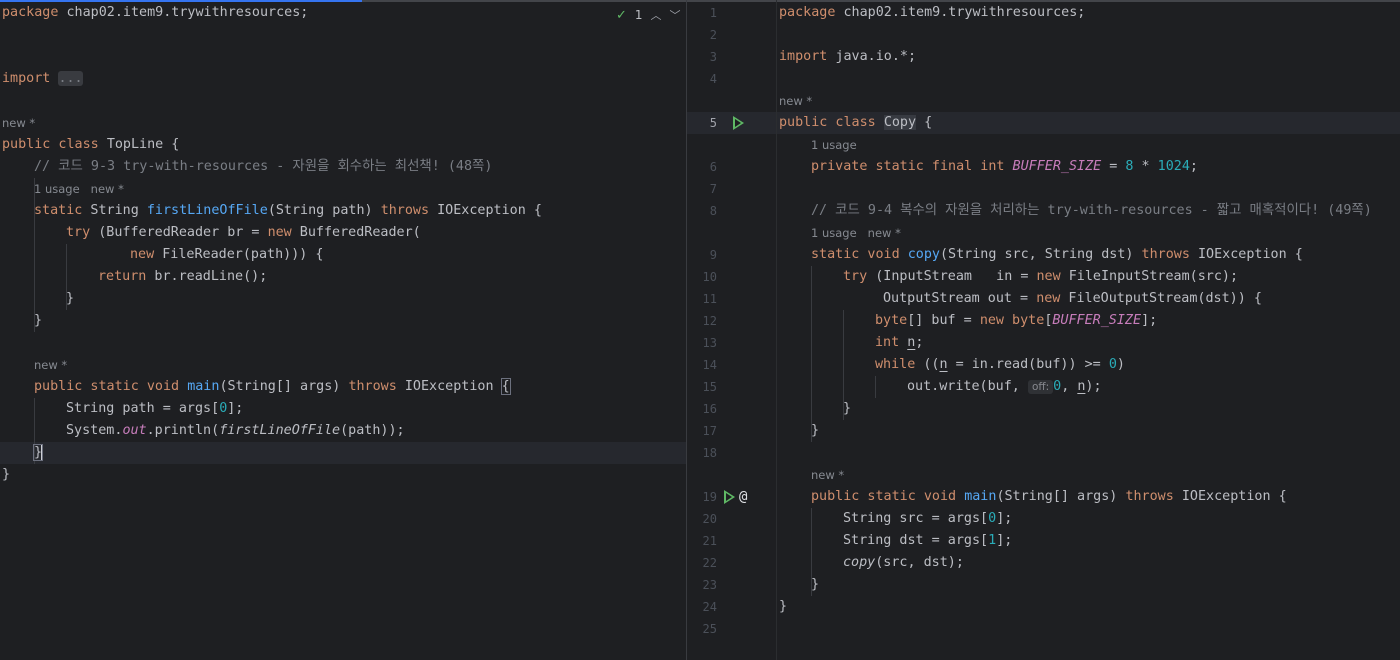 This screenshot has width=1400, height=660. I want to click on inspection-widget: ✓ 1 ︿ ﹀, so click(648, 15).